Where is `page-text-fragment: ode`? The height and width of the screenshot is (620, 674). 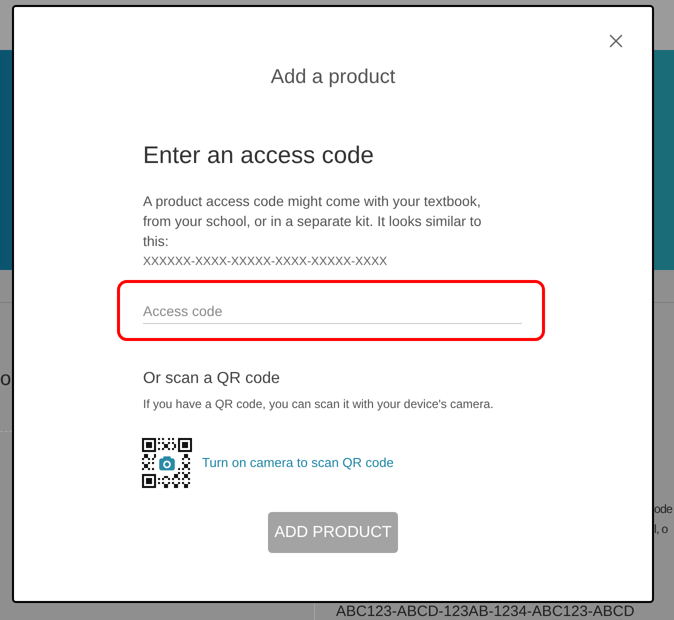
page-text-fragment: ode is located at coordinates (663, 509).